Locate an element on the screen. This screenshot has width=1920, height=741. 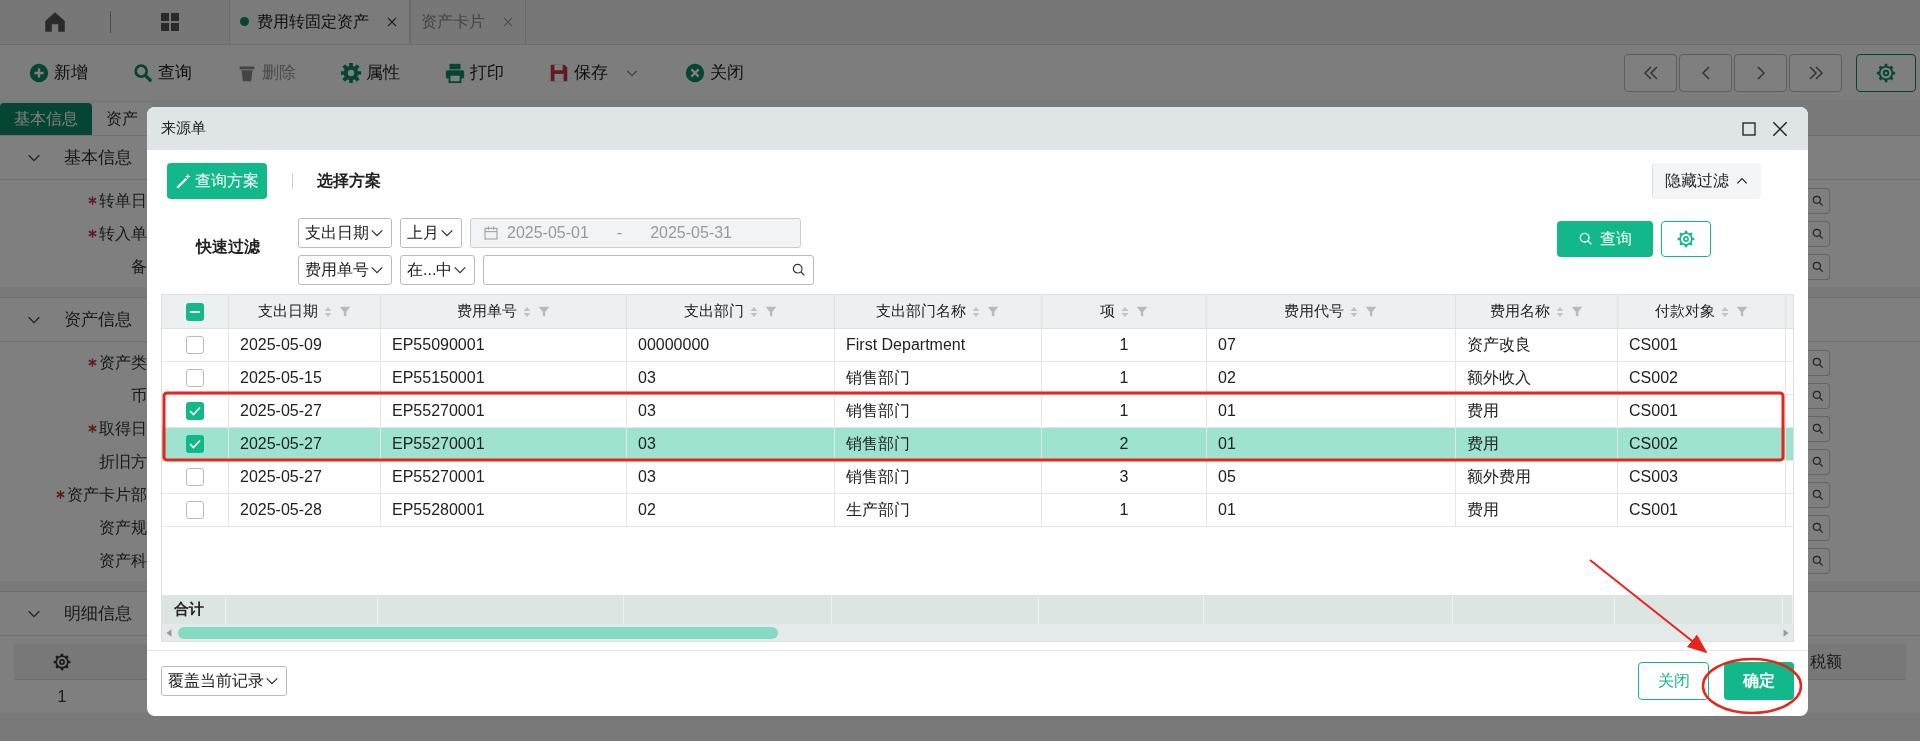
section-title: 资产信息 is located at coordinates (98, 319).